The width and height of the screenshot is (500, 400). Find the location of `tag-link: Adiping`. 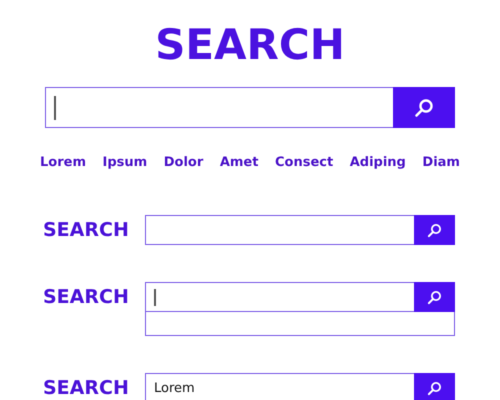

tag-link: Adiping is located at coordinates (378, 162).